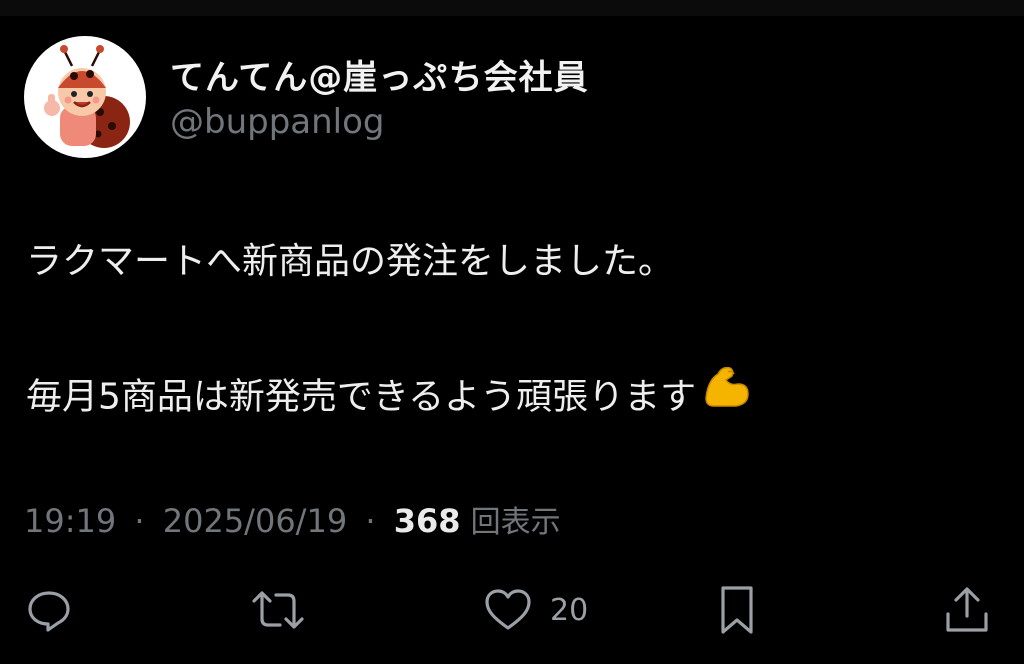  Describe the element at coordinates (70, 521) in the screenshot. I see `tweet-time: 19:19` at that location.